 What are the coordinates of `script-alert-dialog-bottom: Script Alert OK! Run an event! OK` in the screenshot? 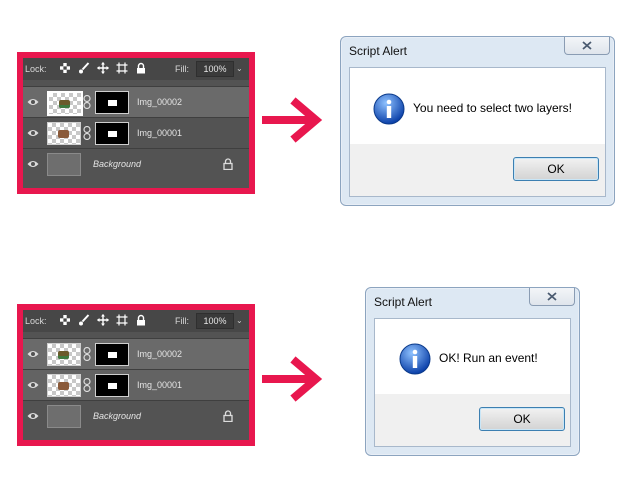 It's located at (472, 371).